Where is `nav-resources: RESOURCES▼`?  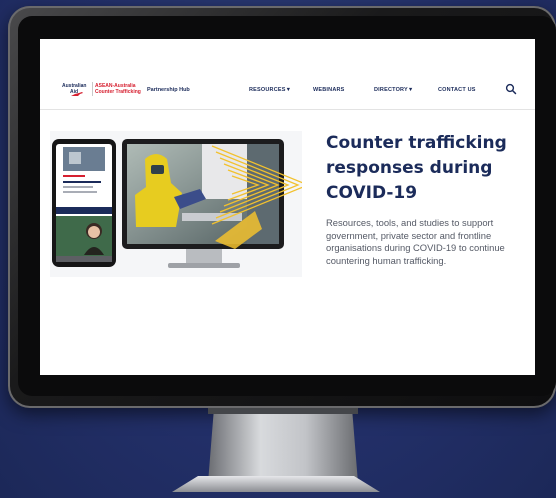 nav-resources: RESOURCES▼ is located at coordinates (270, 90).